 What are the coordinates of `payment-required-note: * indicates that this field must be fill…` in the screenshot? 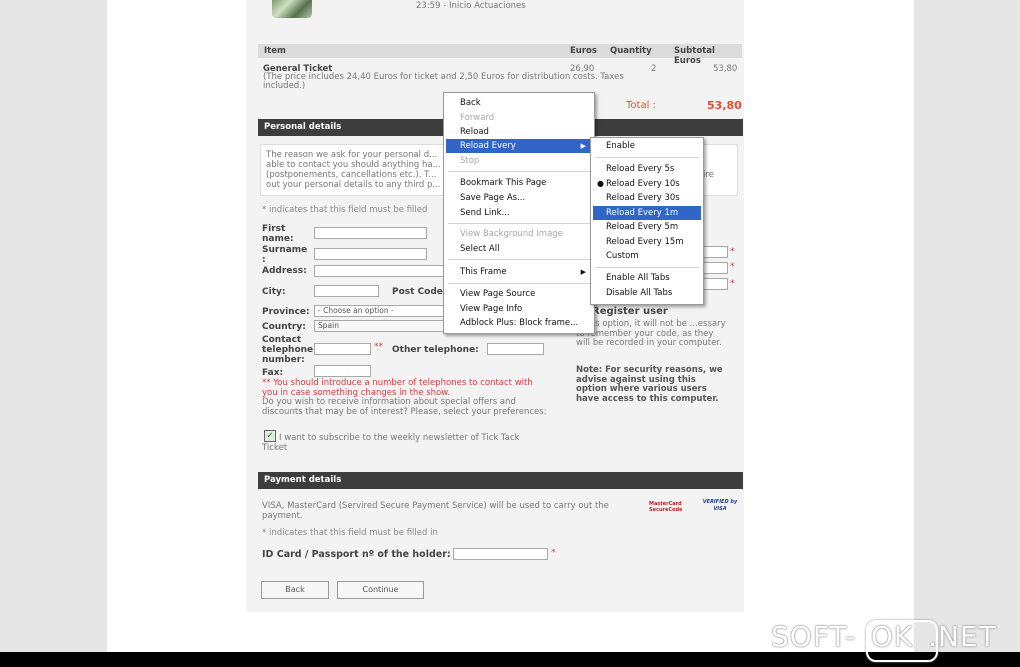 It's located at (350, 533).